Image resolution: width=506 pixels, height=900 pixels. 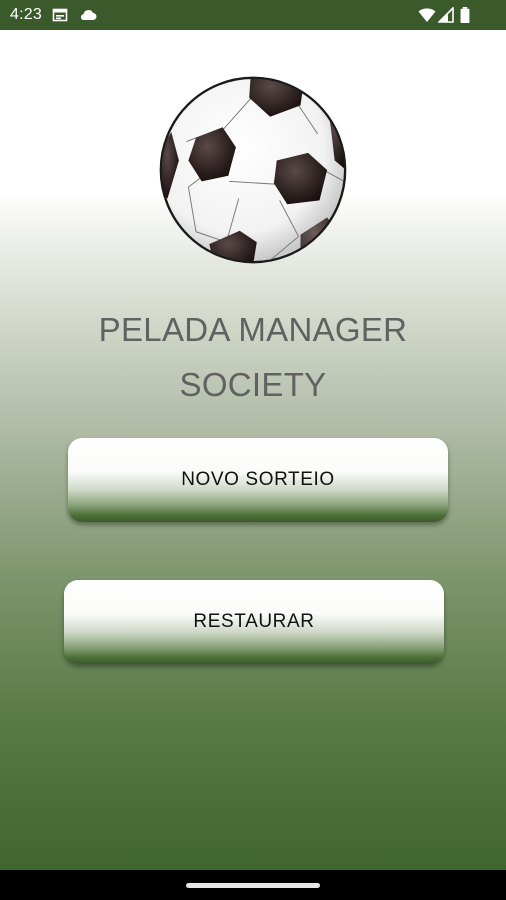 What do you see at coordinates (253, 329) in the screenshot?
I see `app-title-line1: PELADA MANAGER` at bounding box center [253, 329].